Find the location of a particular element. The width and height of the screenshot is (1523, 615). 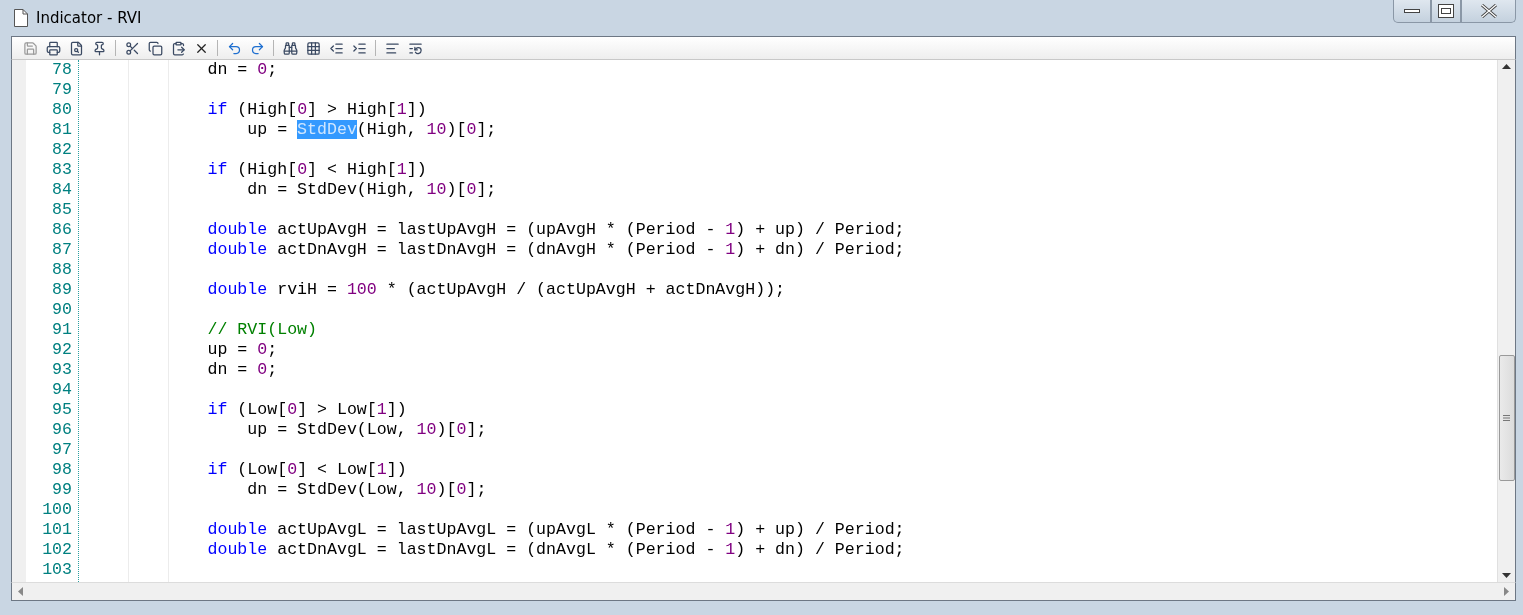

code-line: double actDnAvgL = lastDnAvgL = (dnAvgL * (Period - 1) + dn) / Period; is located at coordinates (556, 550).